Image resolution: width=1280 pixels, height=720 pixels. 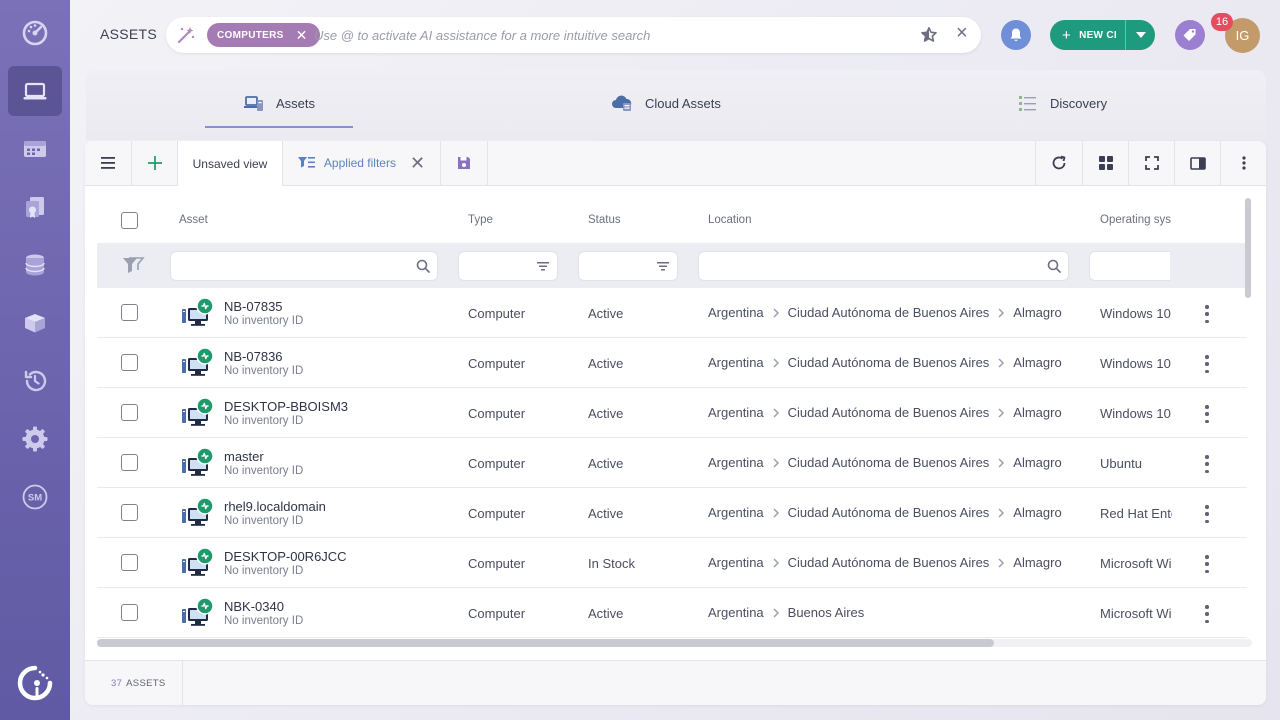 I want to click on new-ci-button: + NEW CI, so click(x=1102, y=35).